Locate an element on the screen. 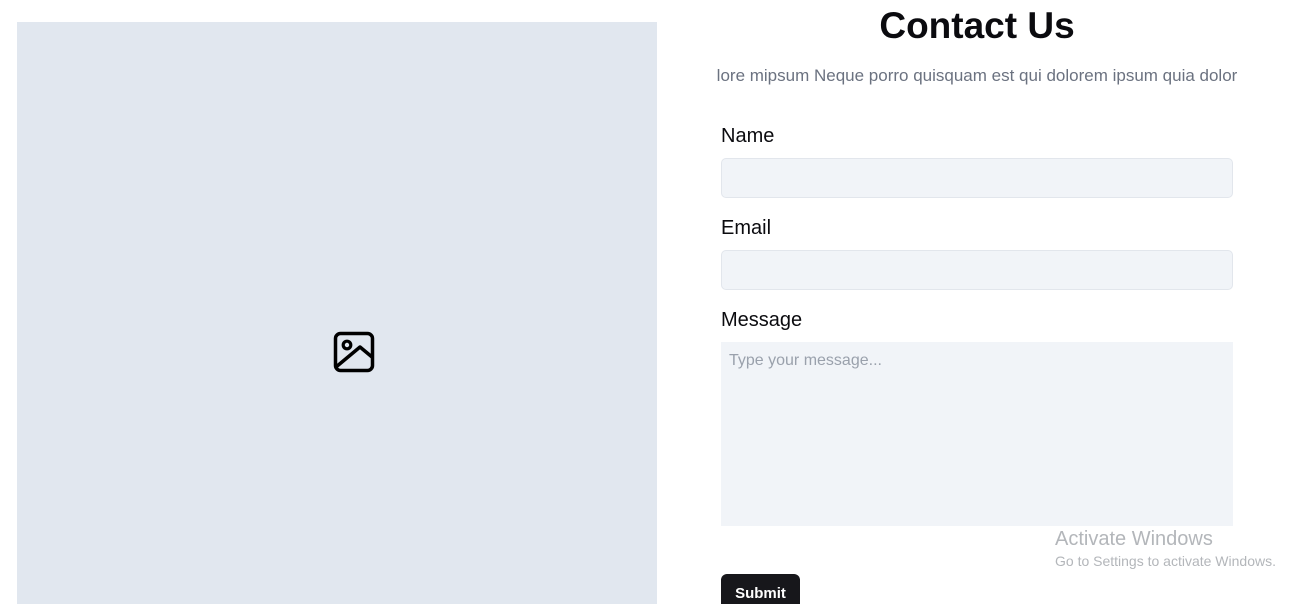 The height and width of the screenshot is (604, 1307). watermark-title: Activate Windows is located at coordinates (1134, 539).